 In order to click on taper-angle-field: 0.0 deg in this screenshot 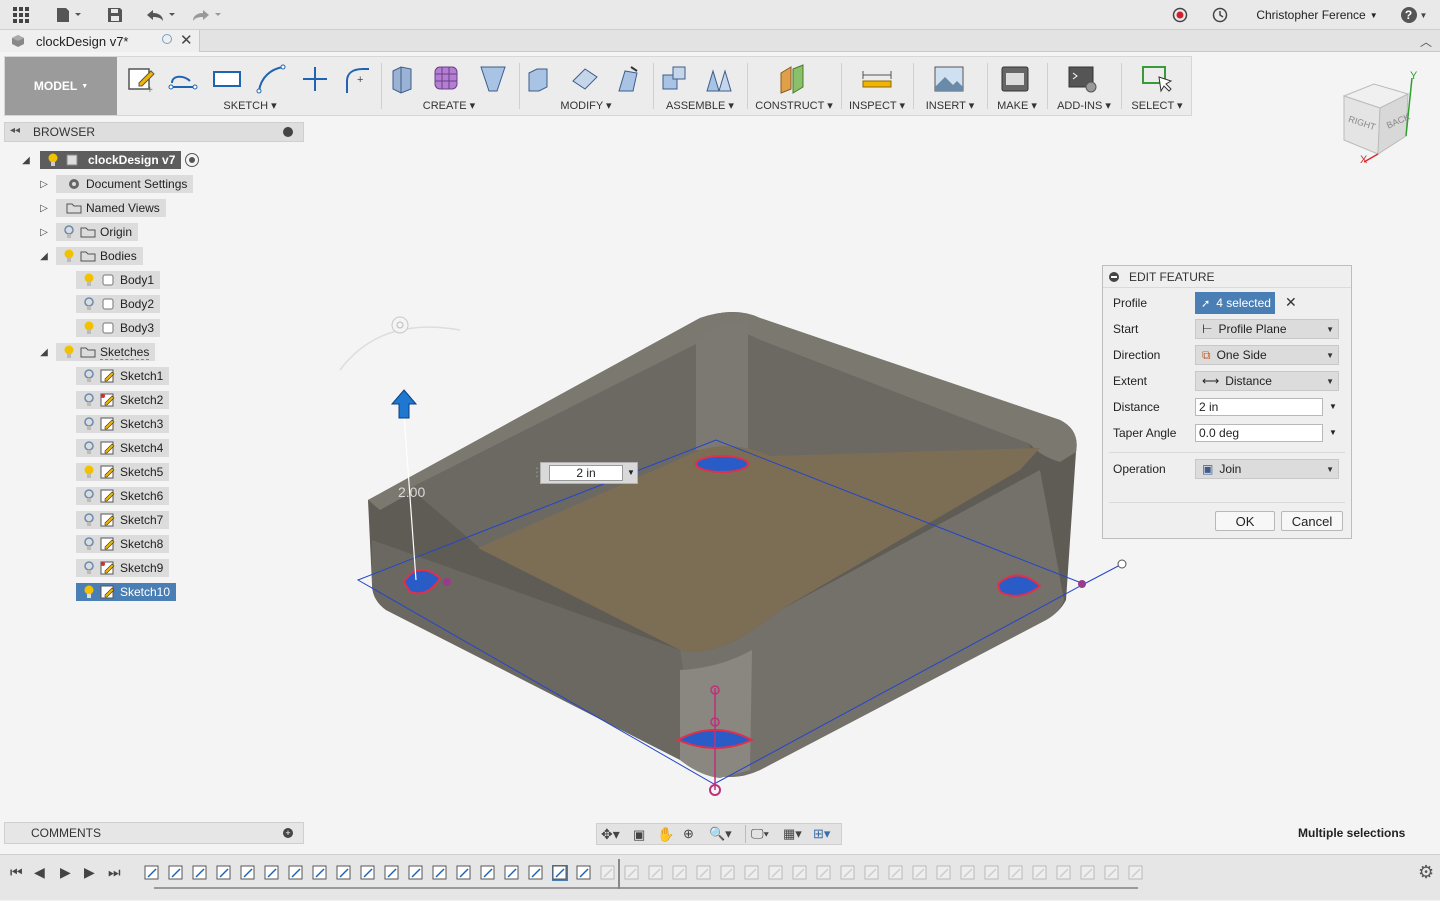, I will do `click(1259, 433)`.